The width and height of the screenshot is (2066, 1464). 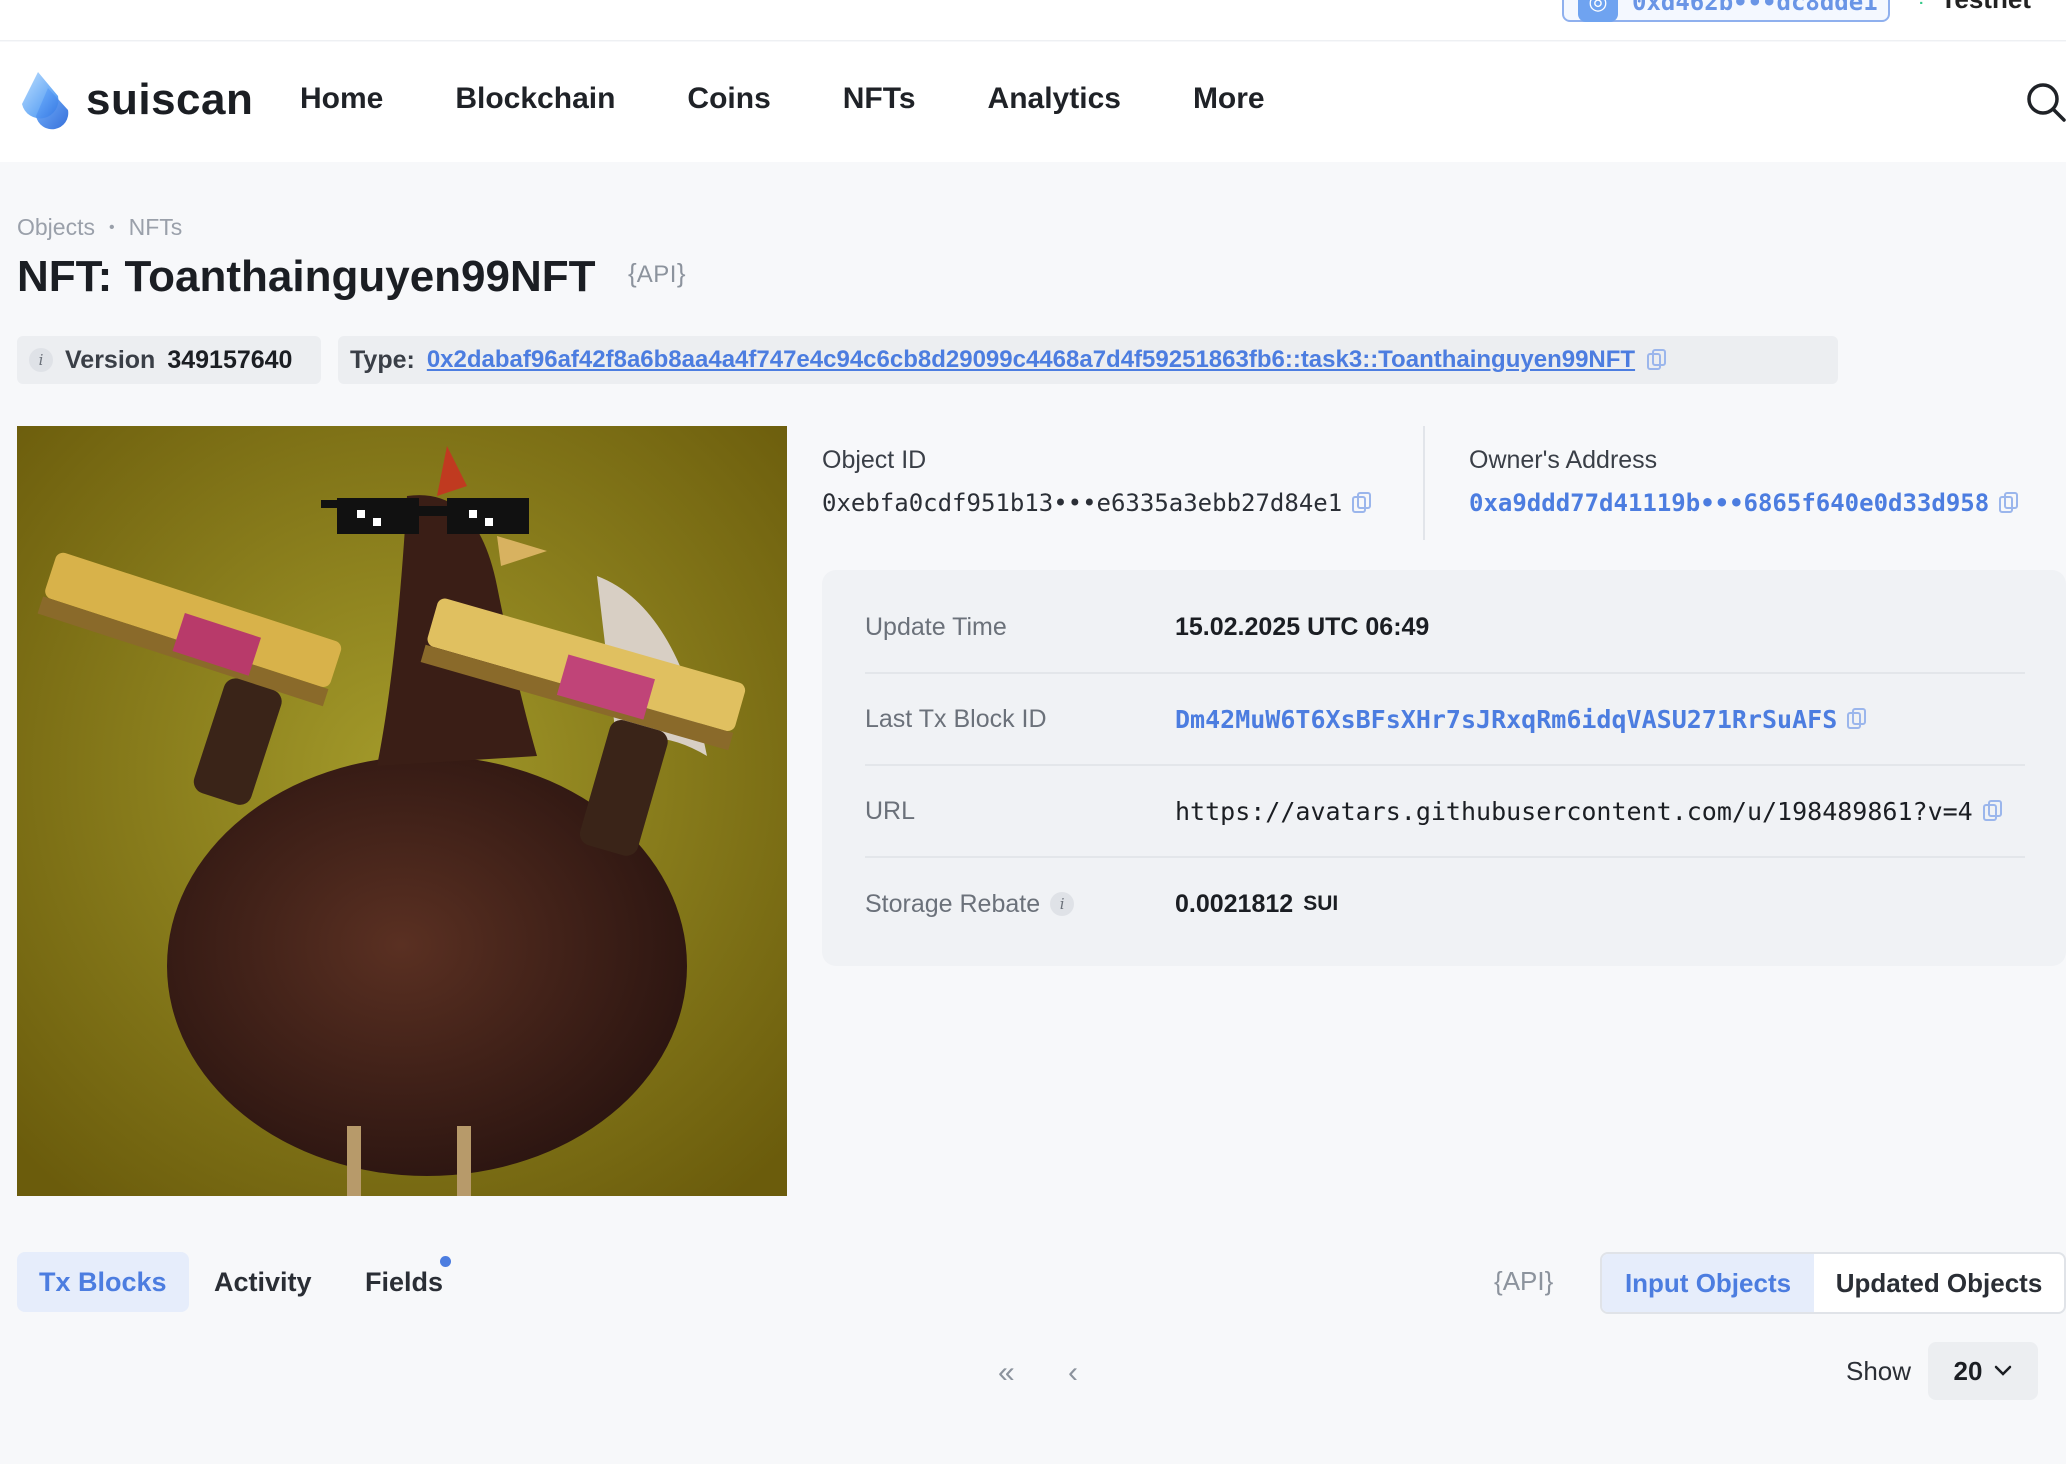 I want to click on last-tx-label: Last Tx Block ID, so click(x=956, y=718).